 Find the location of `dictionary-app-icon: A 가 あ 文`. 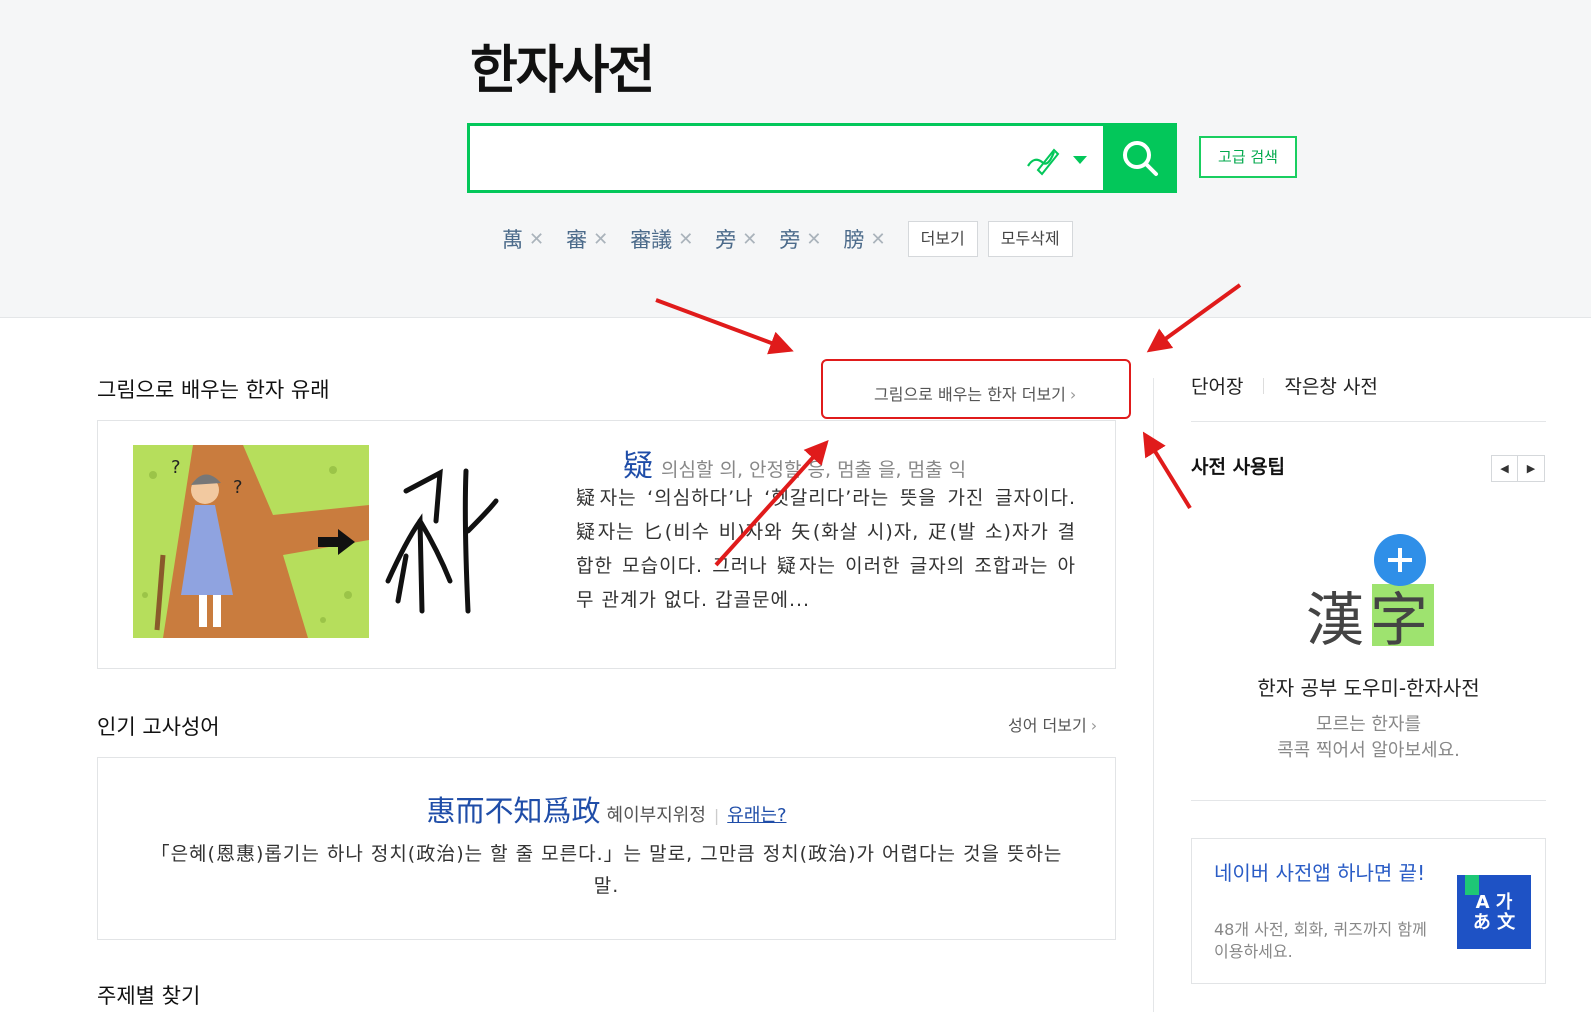

dictionary-app-icon: A 가 あ 文 is located at coordinates (1494, 912).